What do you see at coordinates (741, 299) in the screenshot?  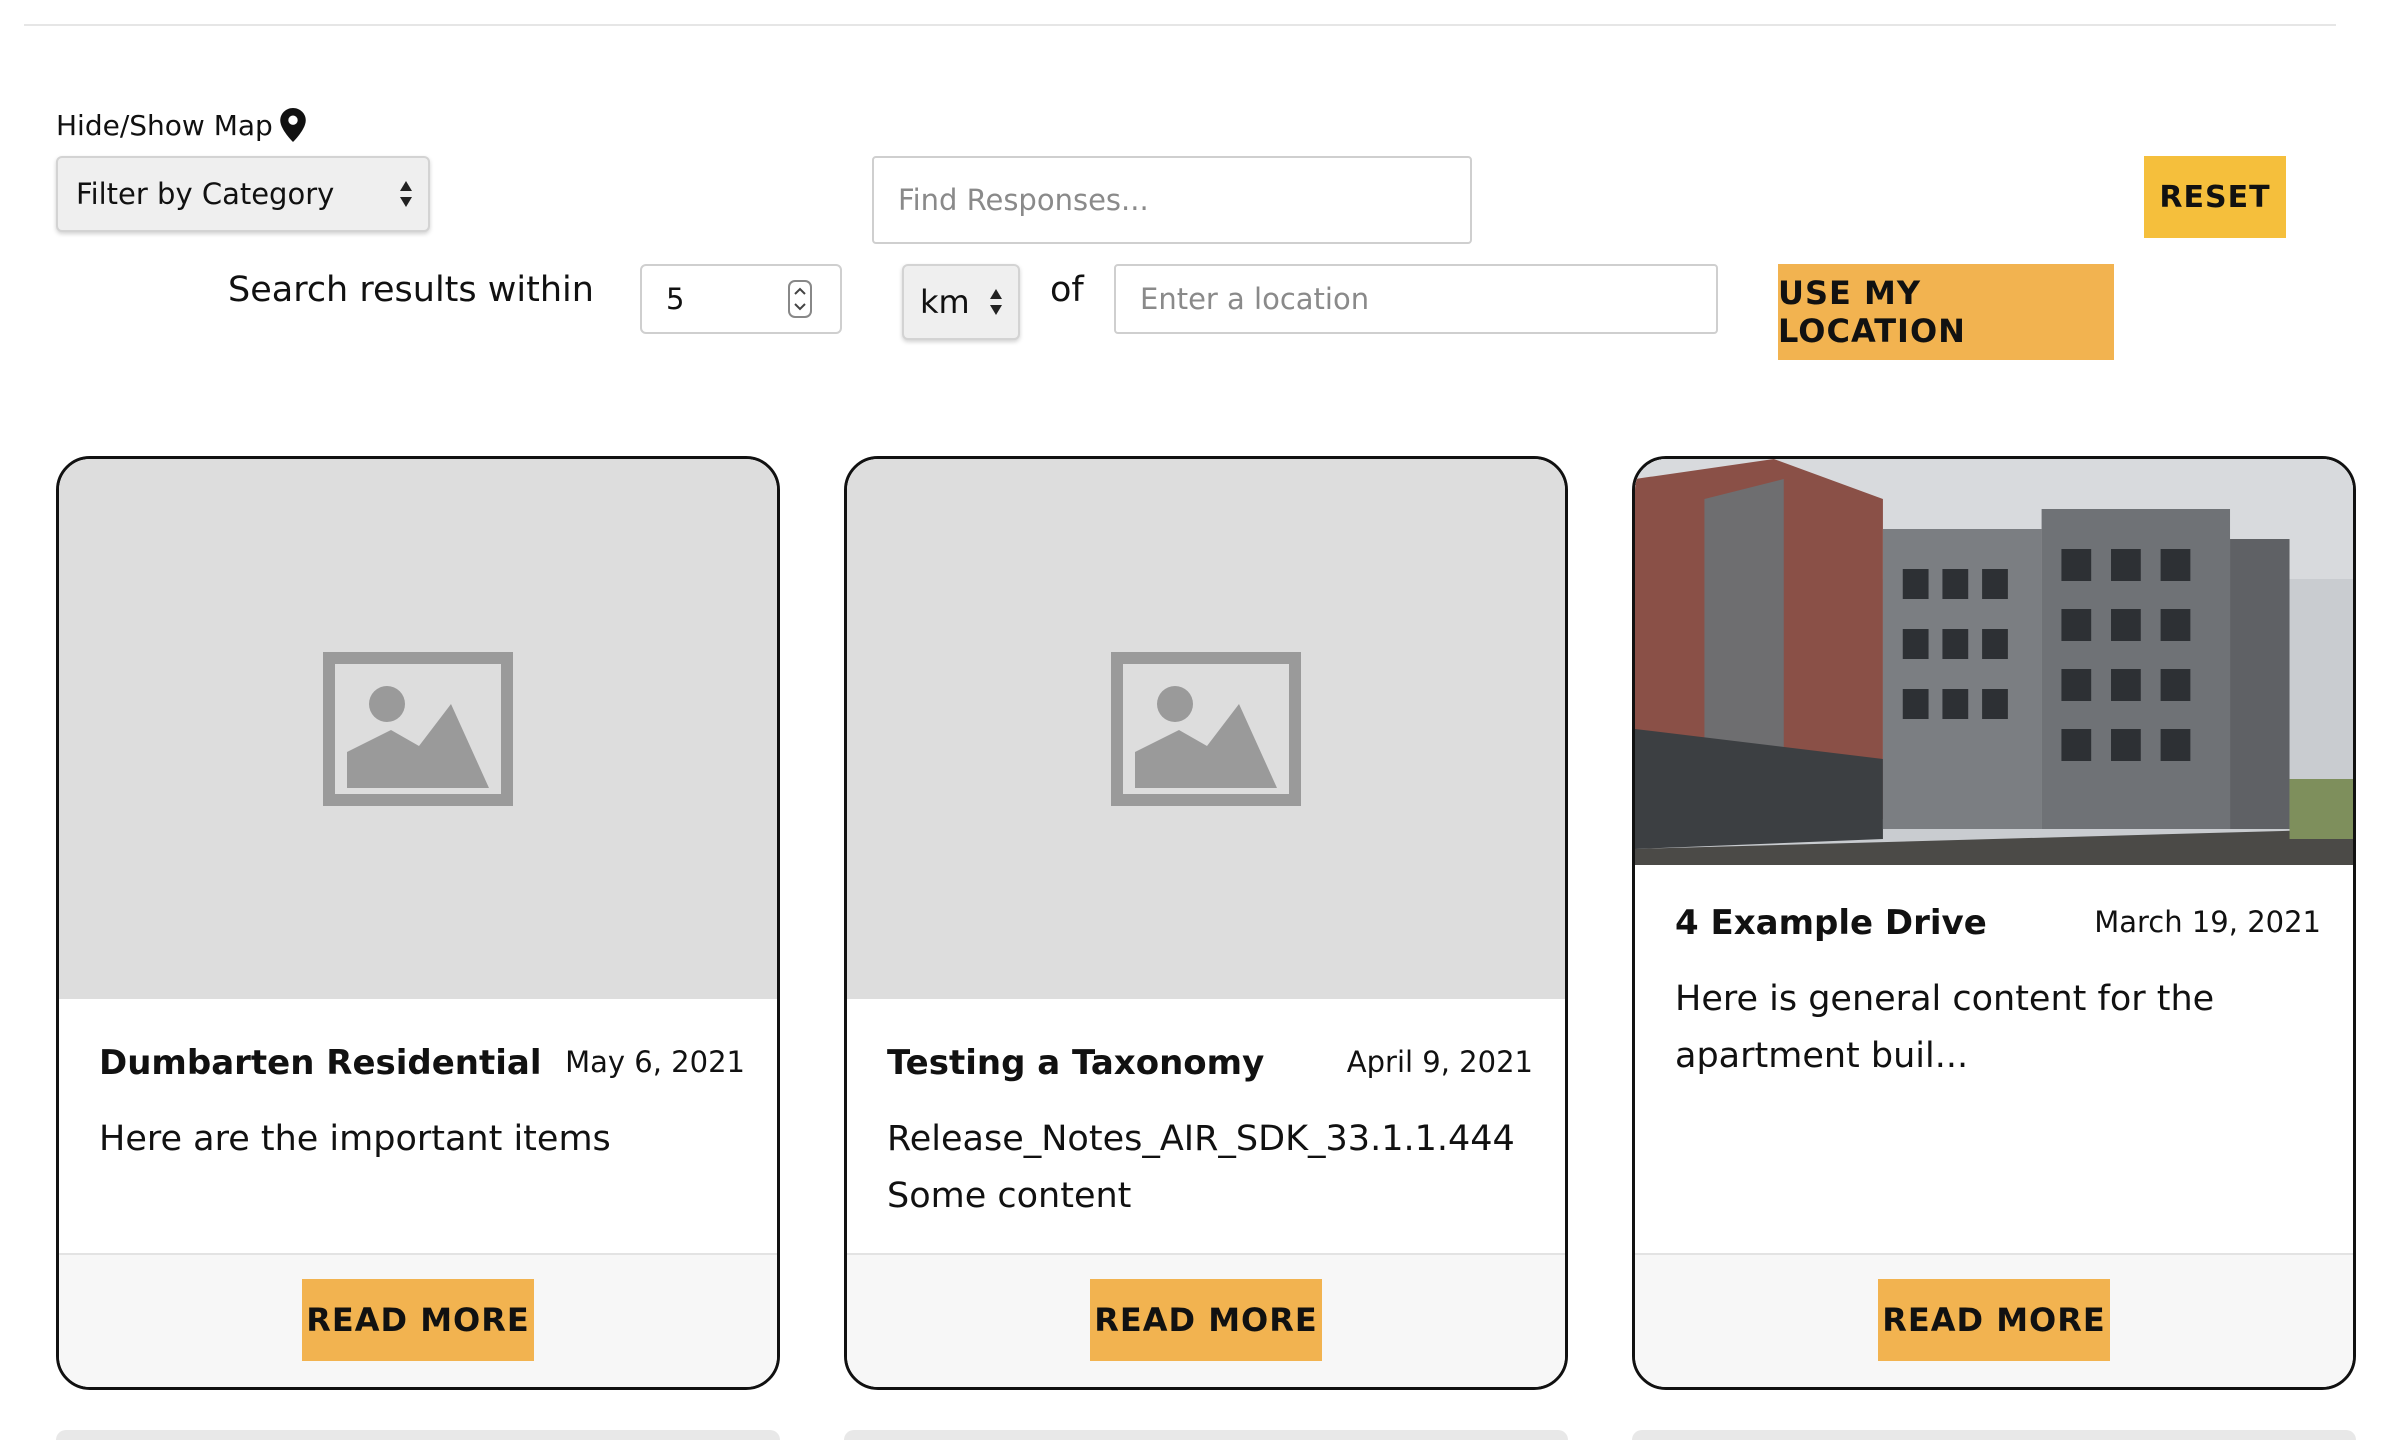 I see `radius-input: 5` at bounding box center [741, 299].